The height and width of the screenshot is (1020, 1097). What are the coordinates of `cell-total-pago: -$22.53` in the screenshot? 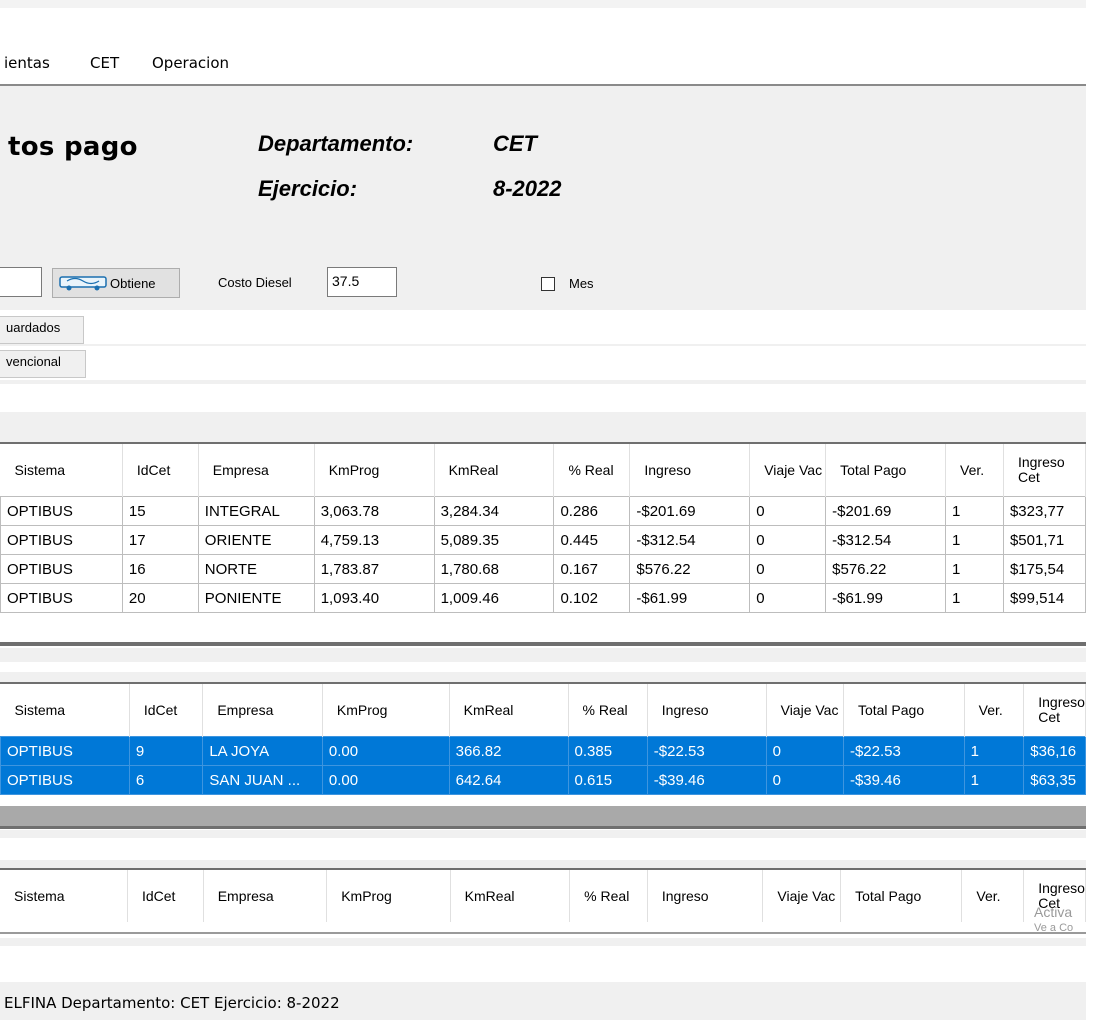 It's located at (903, 751).